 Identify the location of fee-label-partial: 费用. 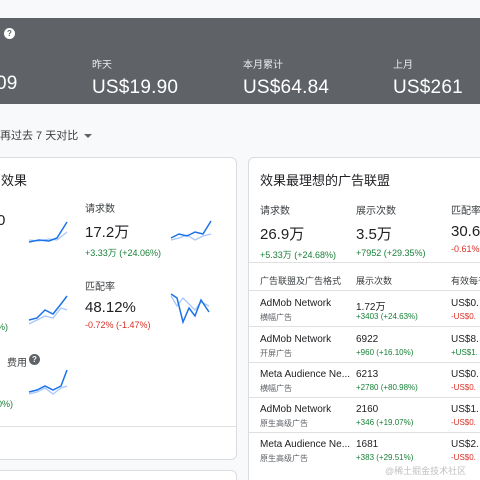
(17, 363).